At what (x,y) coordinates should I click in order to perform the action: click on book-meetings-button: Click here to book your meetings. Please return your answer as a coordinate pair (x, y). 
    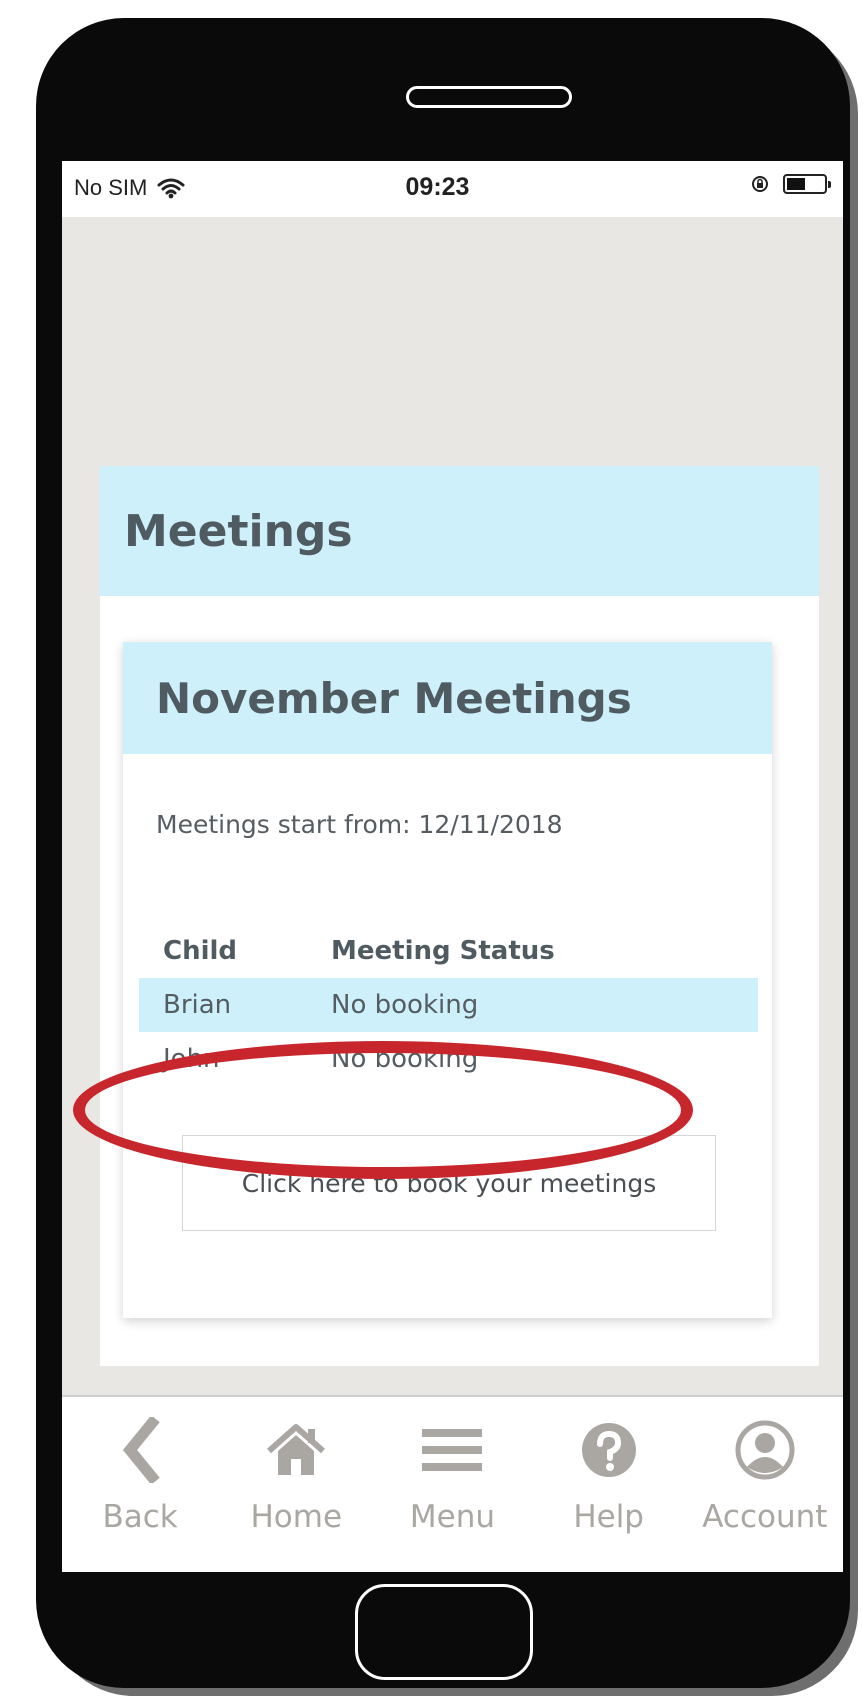
    Looking at the image, I should click on (449, 1183).